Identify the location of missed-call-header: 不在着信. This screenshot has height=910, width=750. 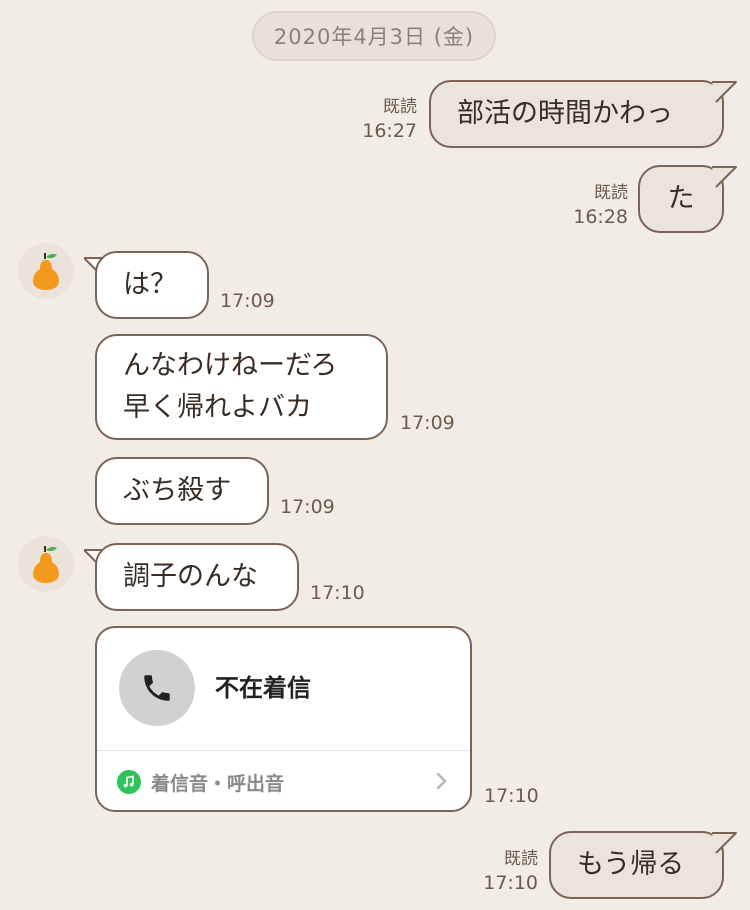
(283, 689).